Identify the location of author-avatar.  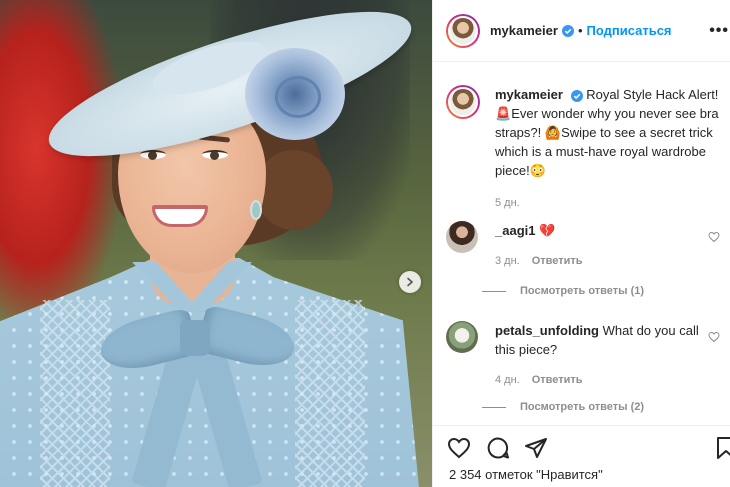
(463, 30).